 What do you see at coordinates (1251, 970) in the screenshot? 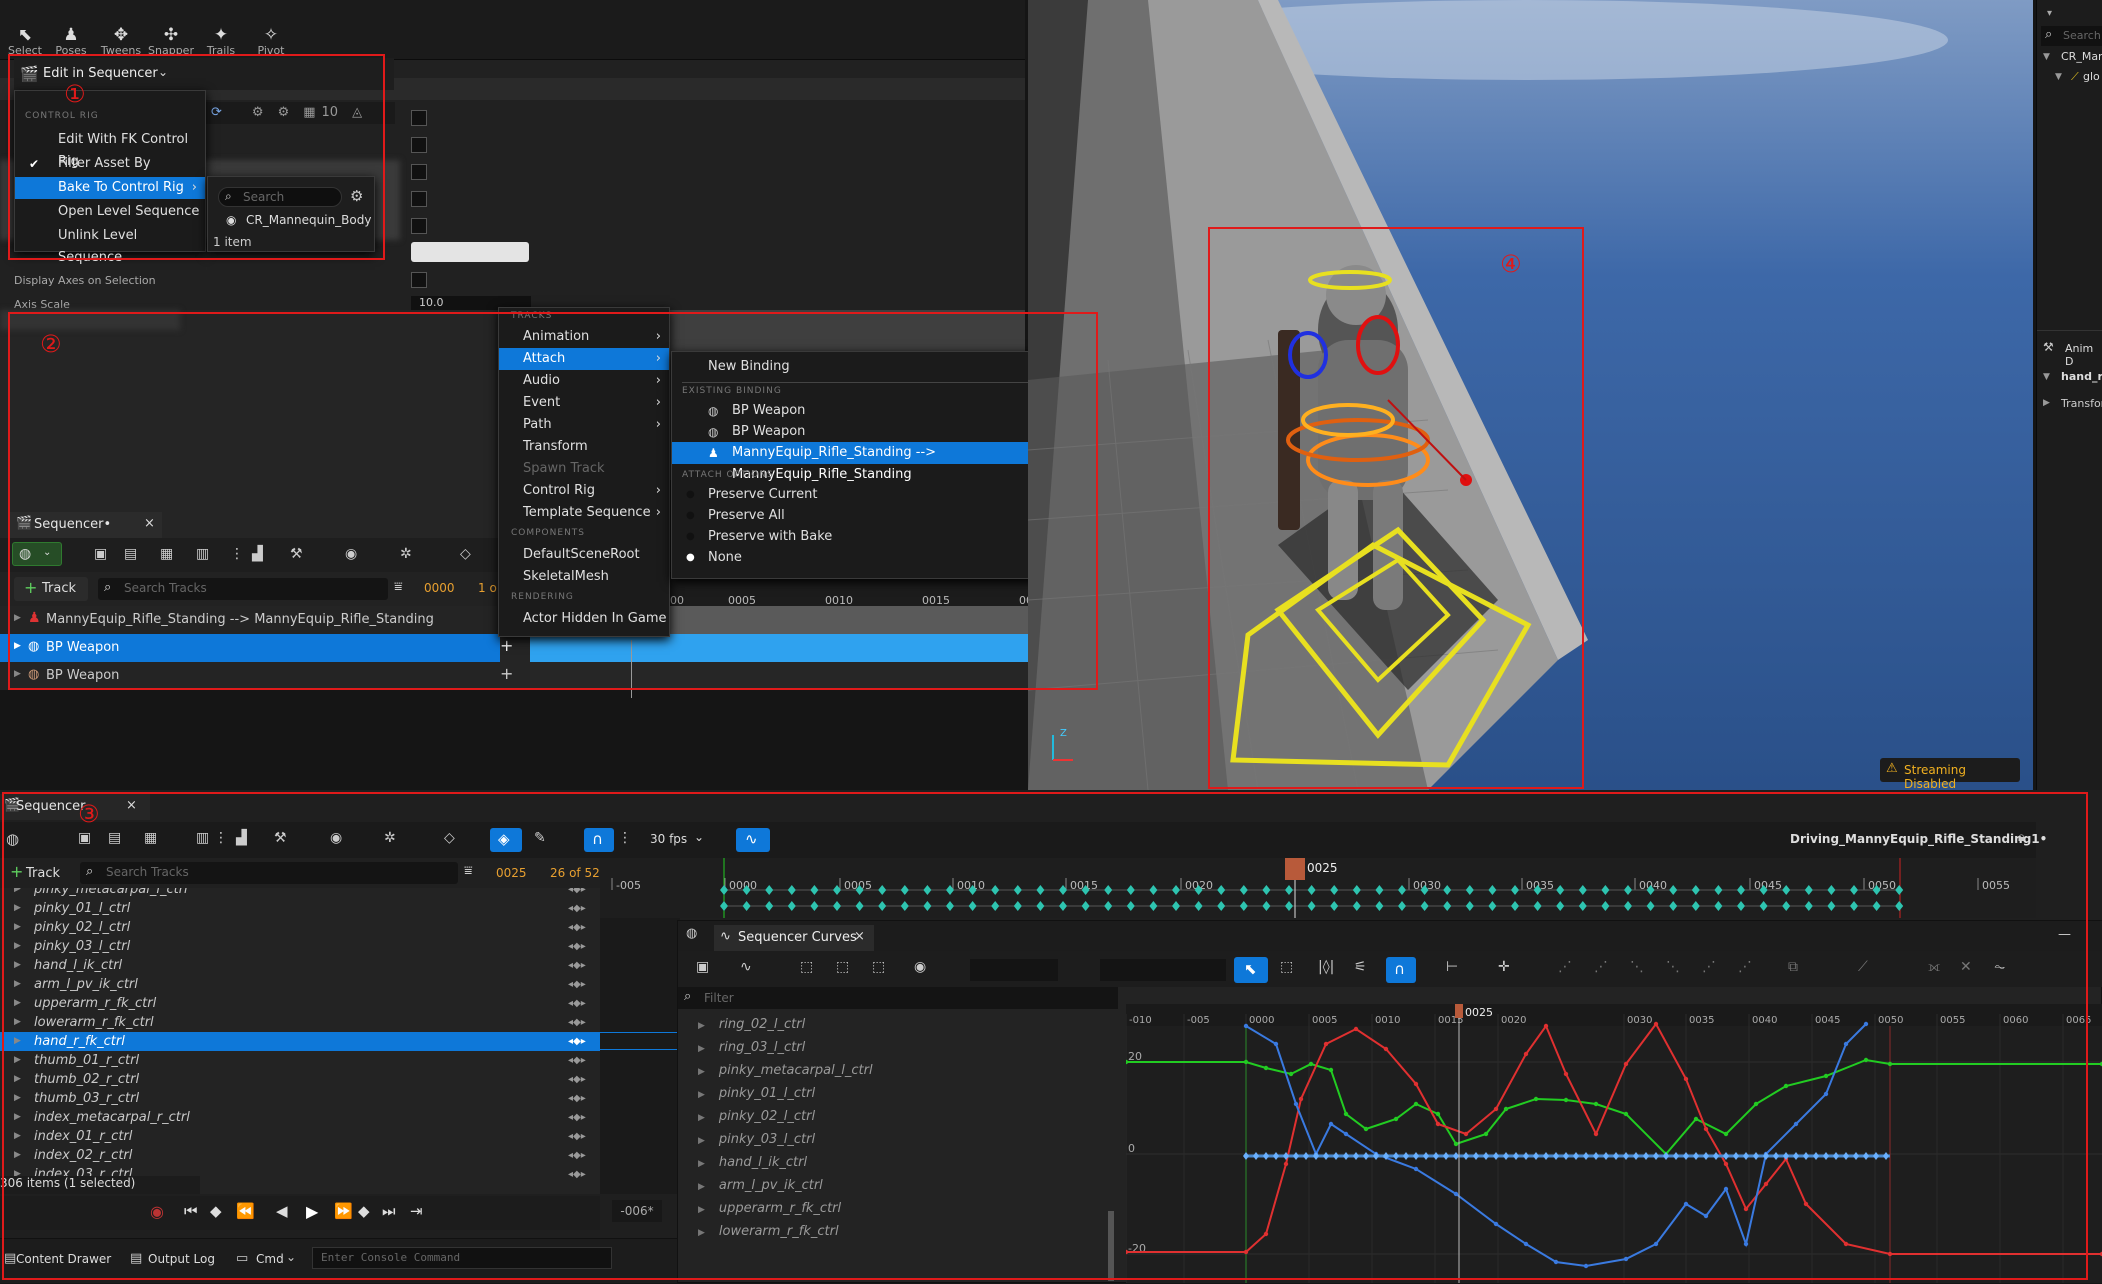
I see `select-tool: ⬉` at bounding box center [1251, 970].